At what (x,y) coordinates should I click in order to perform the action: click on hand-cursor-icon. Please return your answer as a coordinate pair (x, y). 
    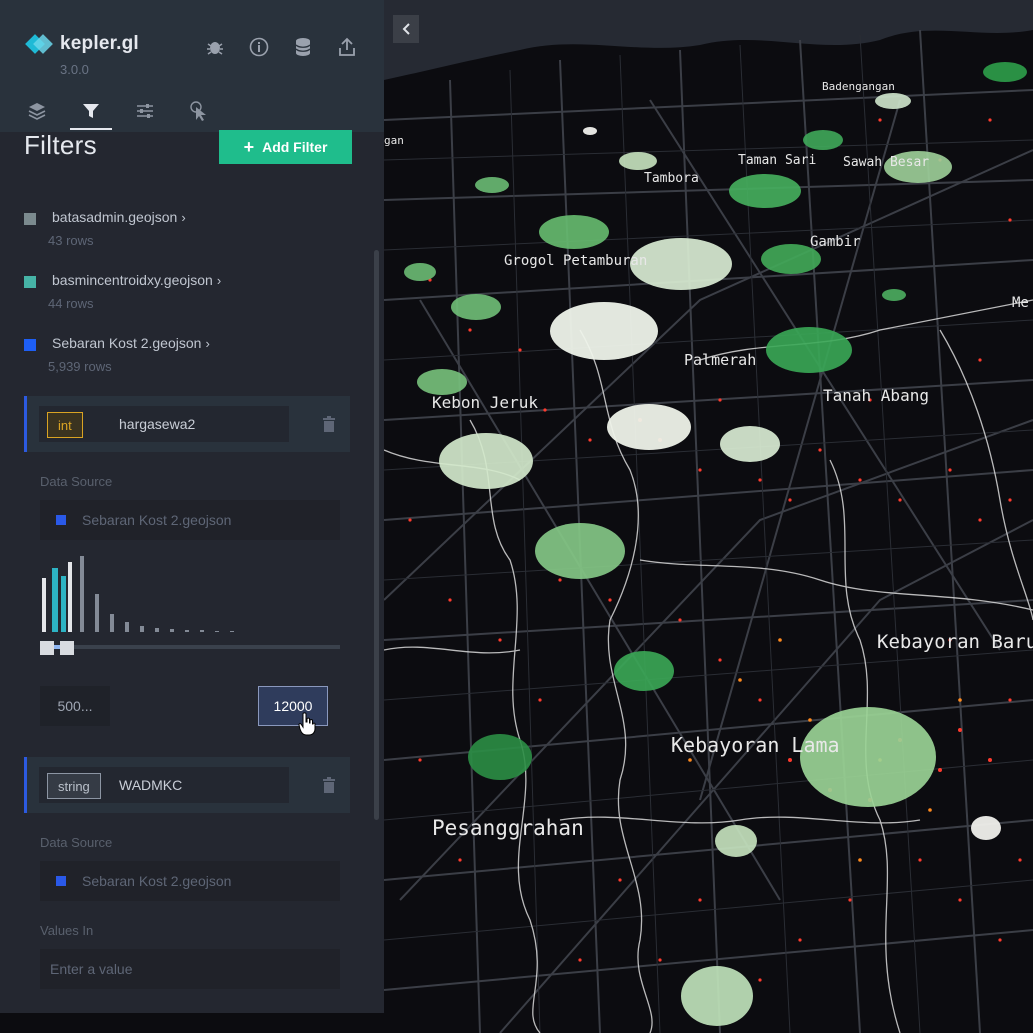
    Looking at the image, I should click on (307, 724).